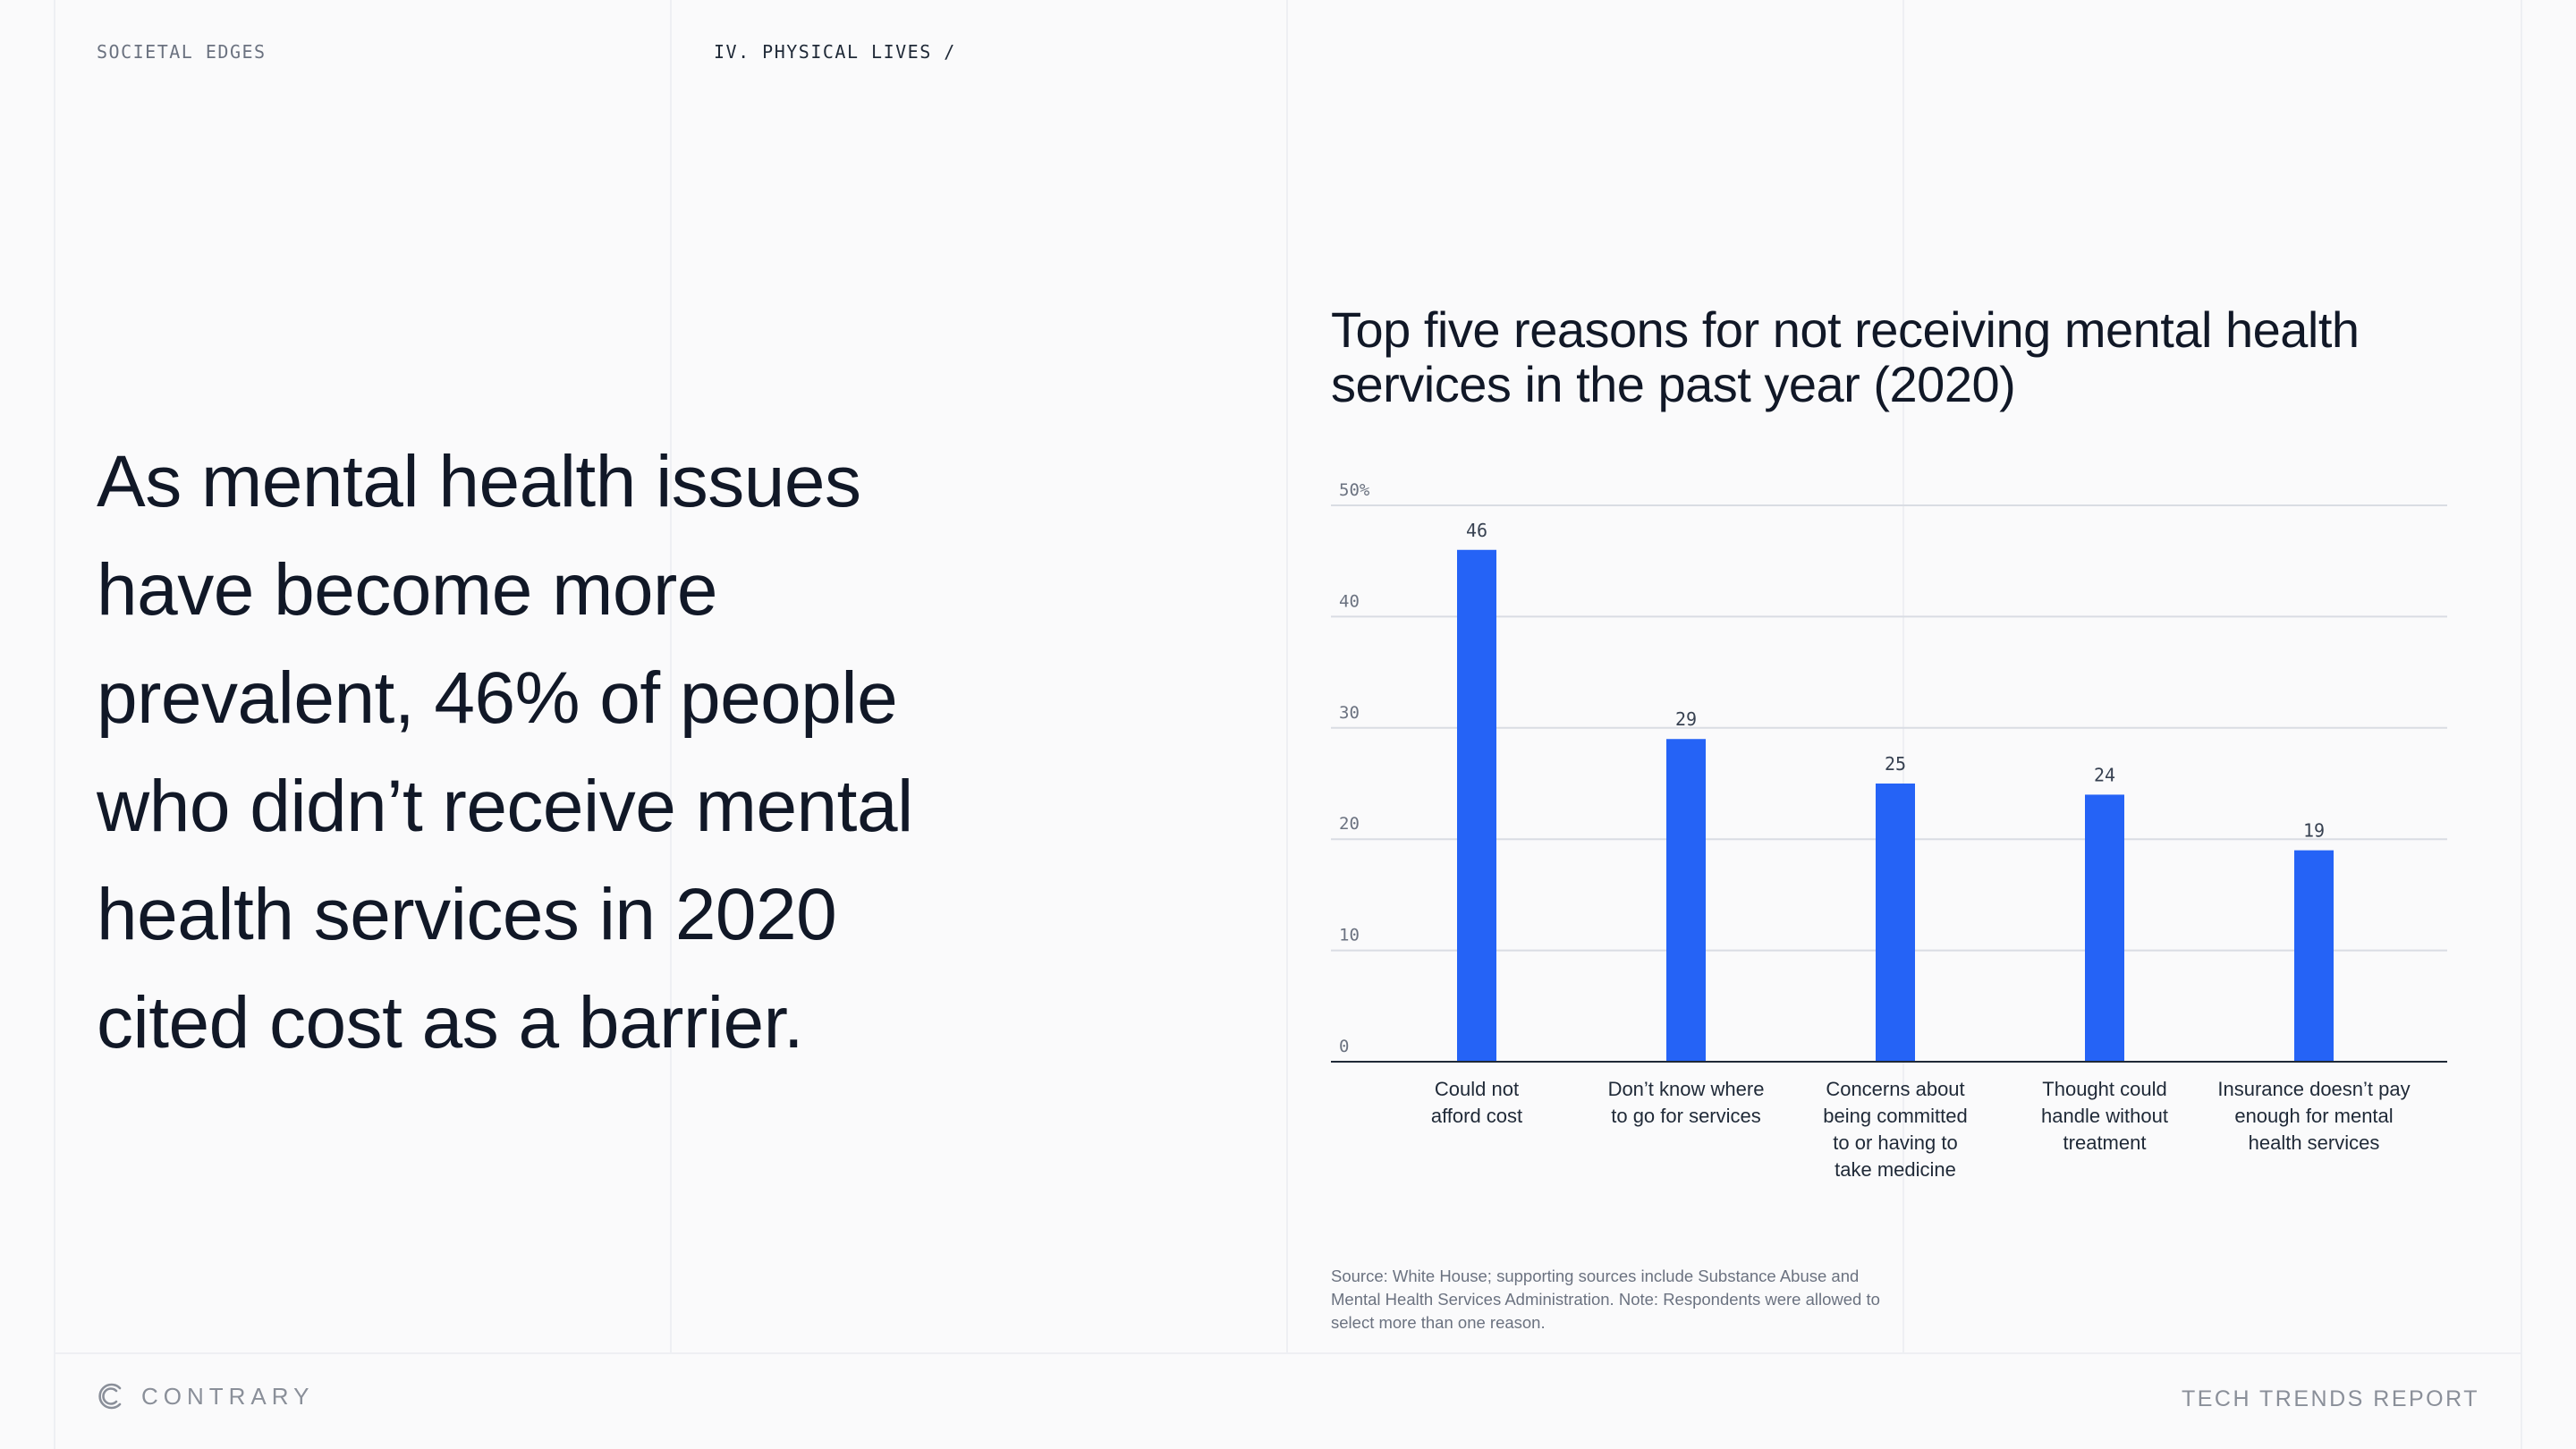 The width and height of the screenshot is (2576, 1449). Describe the element at coordinates (1349, 601) in the screenshot. I see `y-tick-label: 40` at that location.